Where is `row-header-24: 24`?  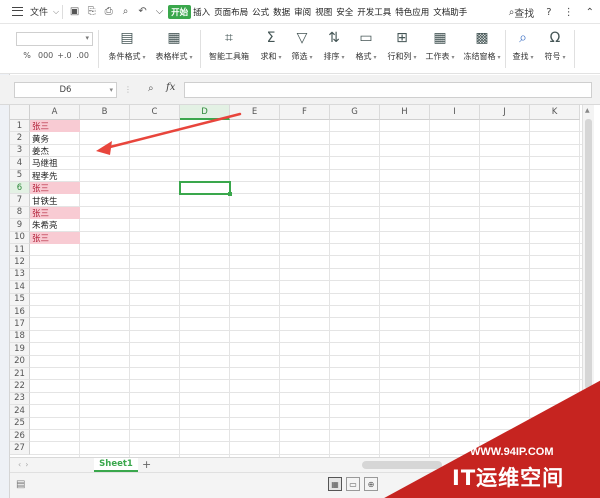 row-header-24: 24 is located at coordinates (20, 411).